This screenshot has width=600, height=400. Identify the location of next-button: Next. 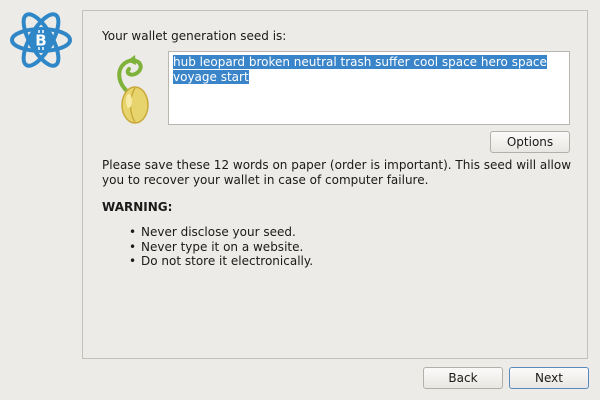
(549, 378).